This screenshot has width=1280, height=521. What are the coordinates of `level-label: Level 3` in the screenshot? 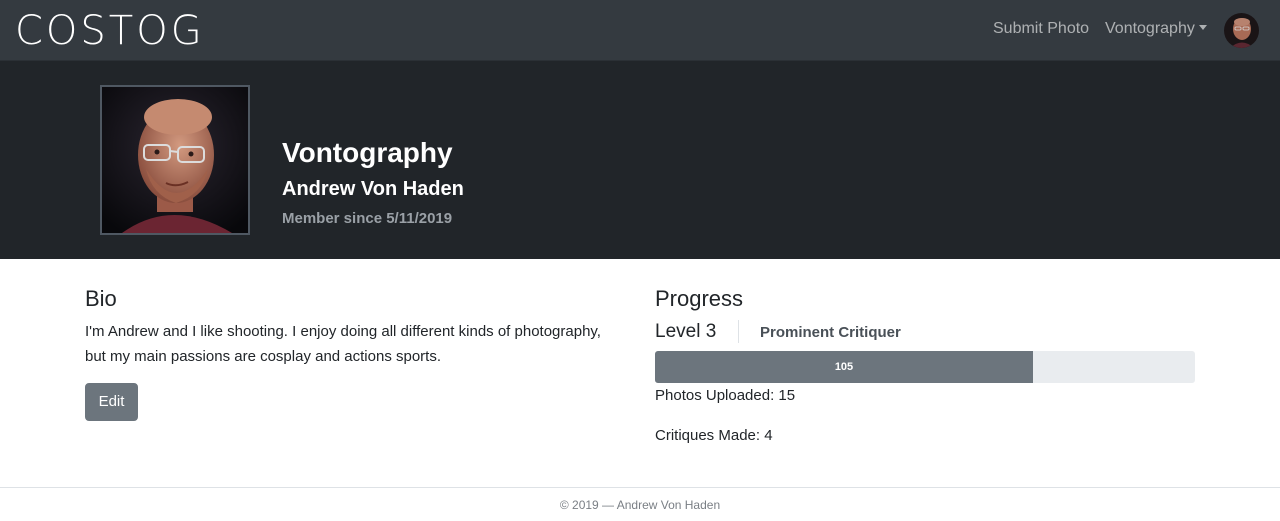 It's located at (686, 331).